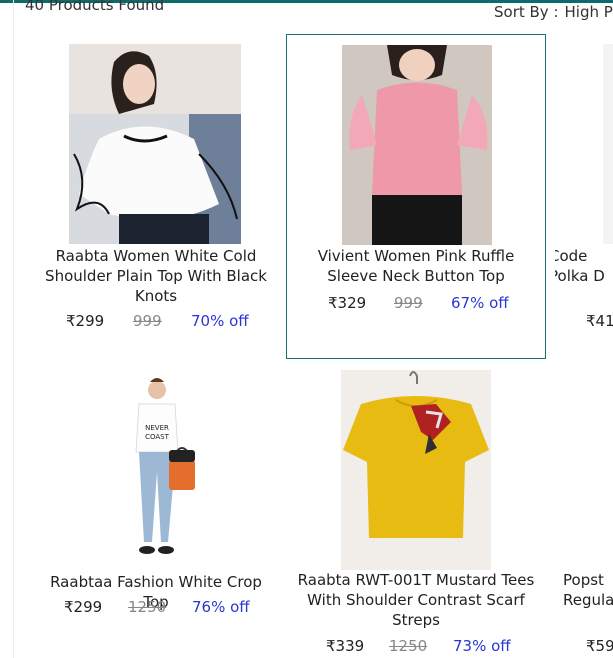 The width and height of the screenshot is (613, 658). I want to click on product-card: Code Polka D ₹418, so click(584, 190).